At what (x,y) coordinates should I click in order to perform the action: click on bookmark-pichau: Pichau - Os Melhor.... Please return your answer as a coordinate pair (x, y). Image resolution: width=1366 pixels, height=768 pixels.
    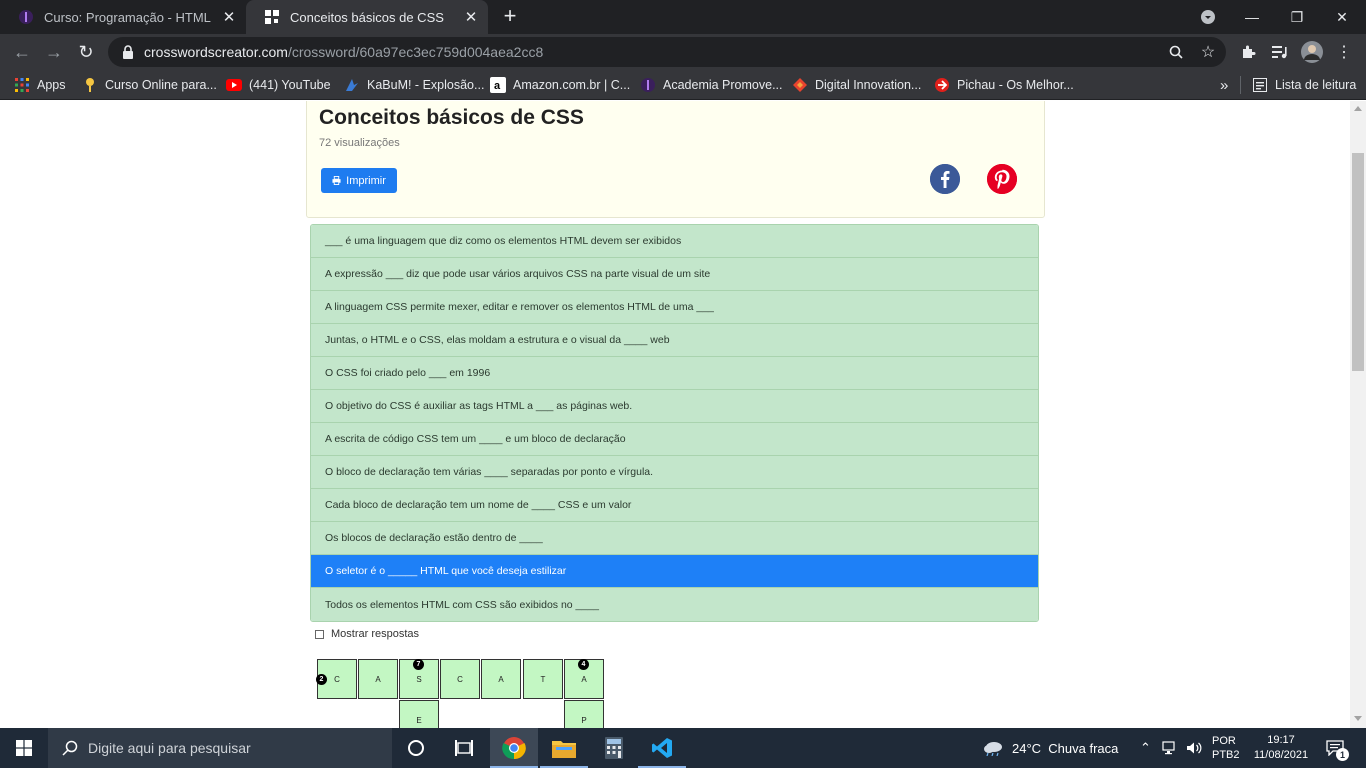
    Looking at the image, I should click on (1004, 85).